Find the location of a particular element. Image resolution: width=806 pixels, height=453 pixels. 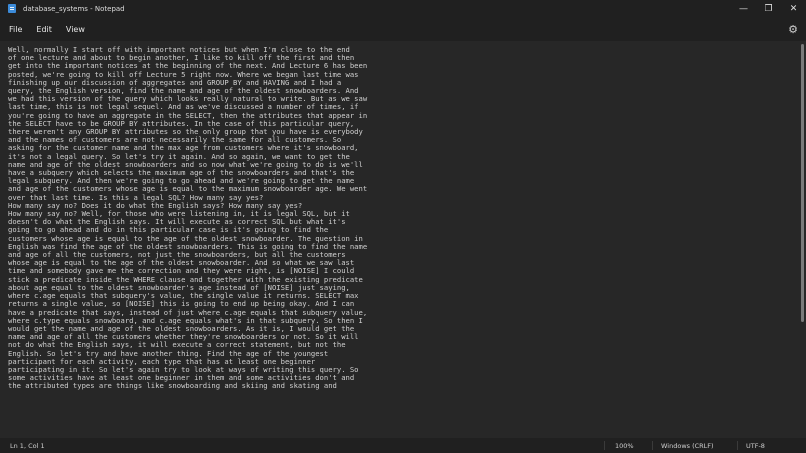

menu-file: File is located at coordinates (15, 29).